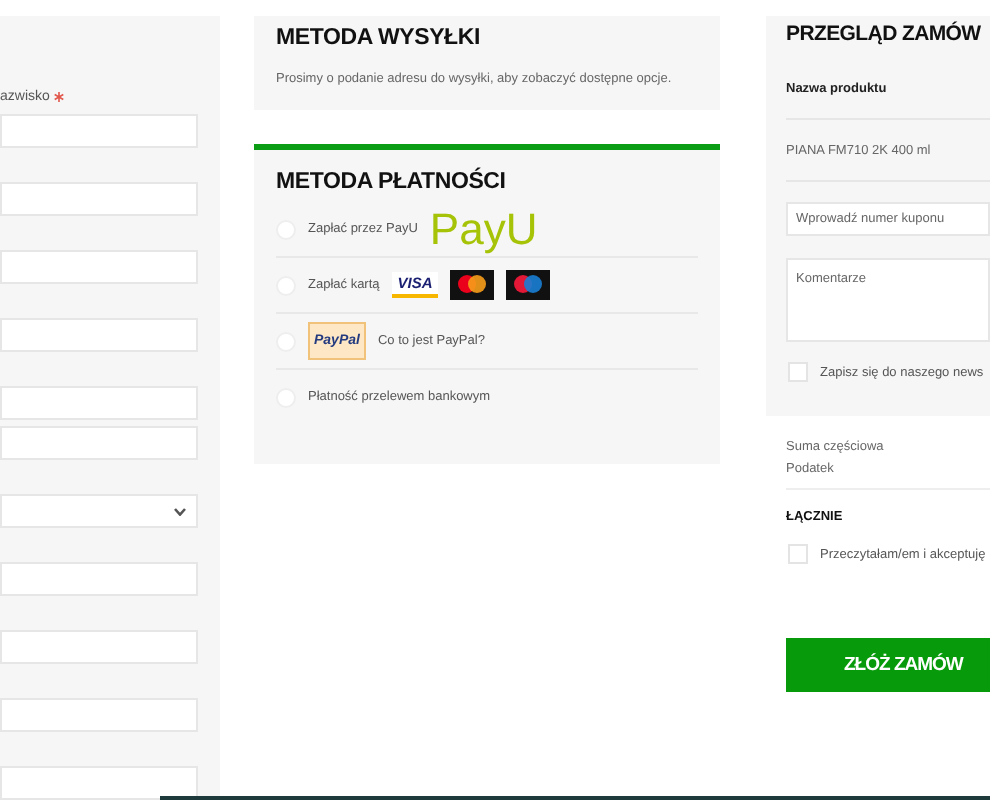 This screenshot has height=800, width=990. I want to click on caret-icon, so click(180, 512).